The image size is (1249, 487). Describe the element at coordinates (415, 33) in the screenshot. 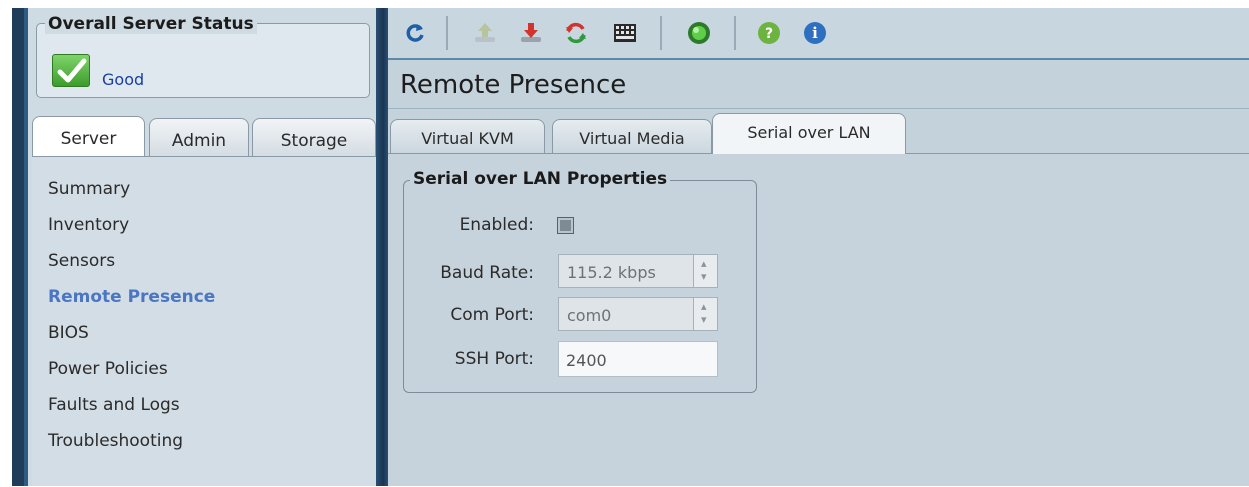

I see `refresh-icon` at that location.